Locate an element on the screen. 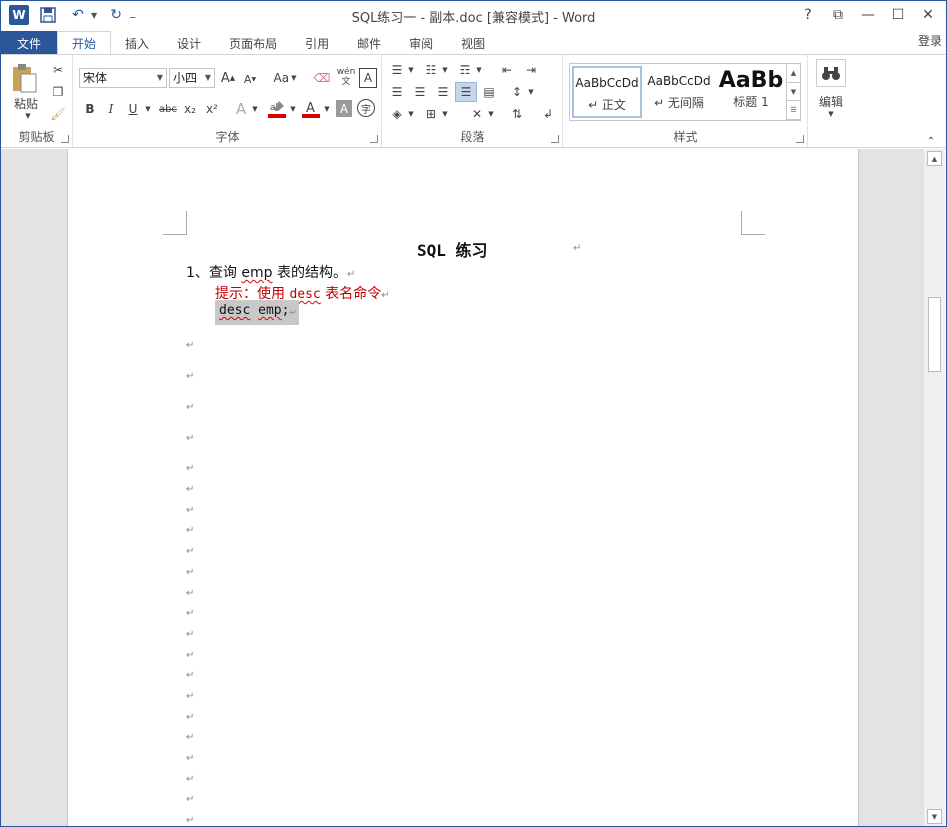 The height and width of the screenshot is (827, 947). document-title: SQL 练习 is located at coordinates (452, 249).